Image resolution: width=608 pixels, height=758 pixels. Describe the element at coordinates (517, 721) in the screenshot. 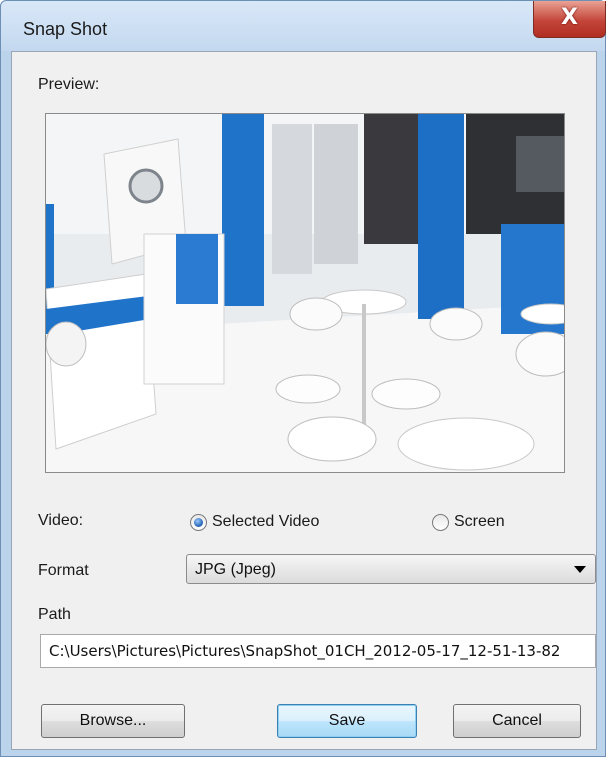

I see `cancel-button: Cancel` at that location.